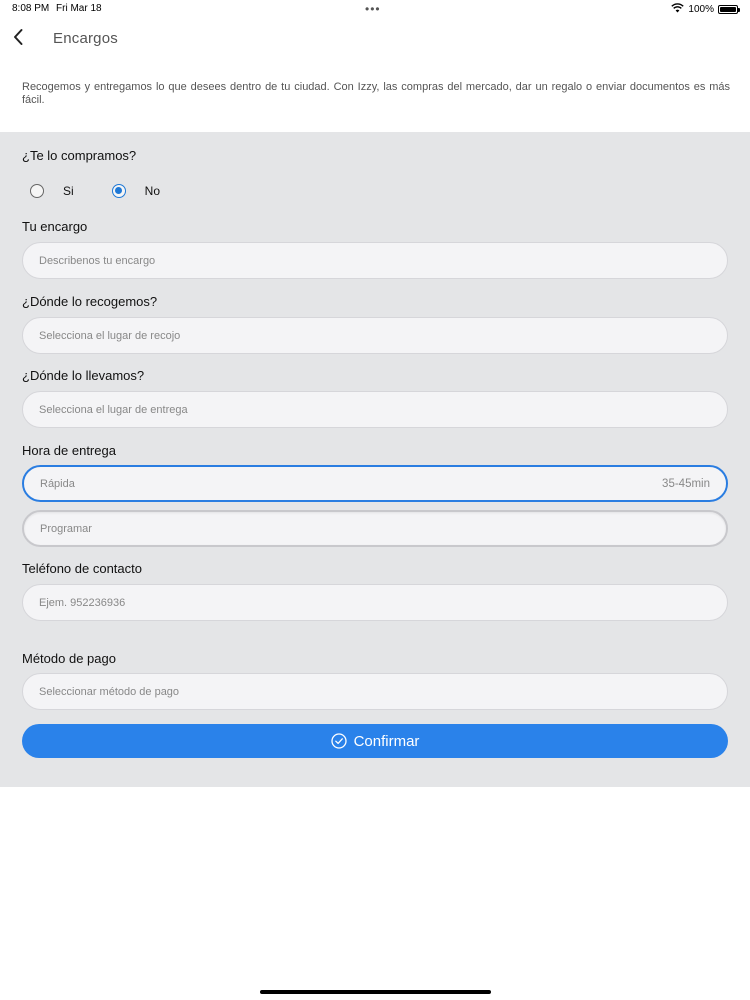  I want to click on confirm-button: Confirmar, so click(375, 741).